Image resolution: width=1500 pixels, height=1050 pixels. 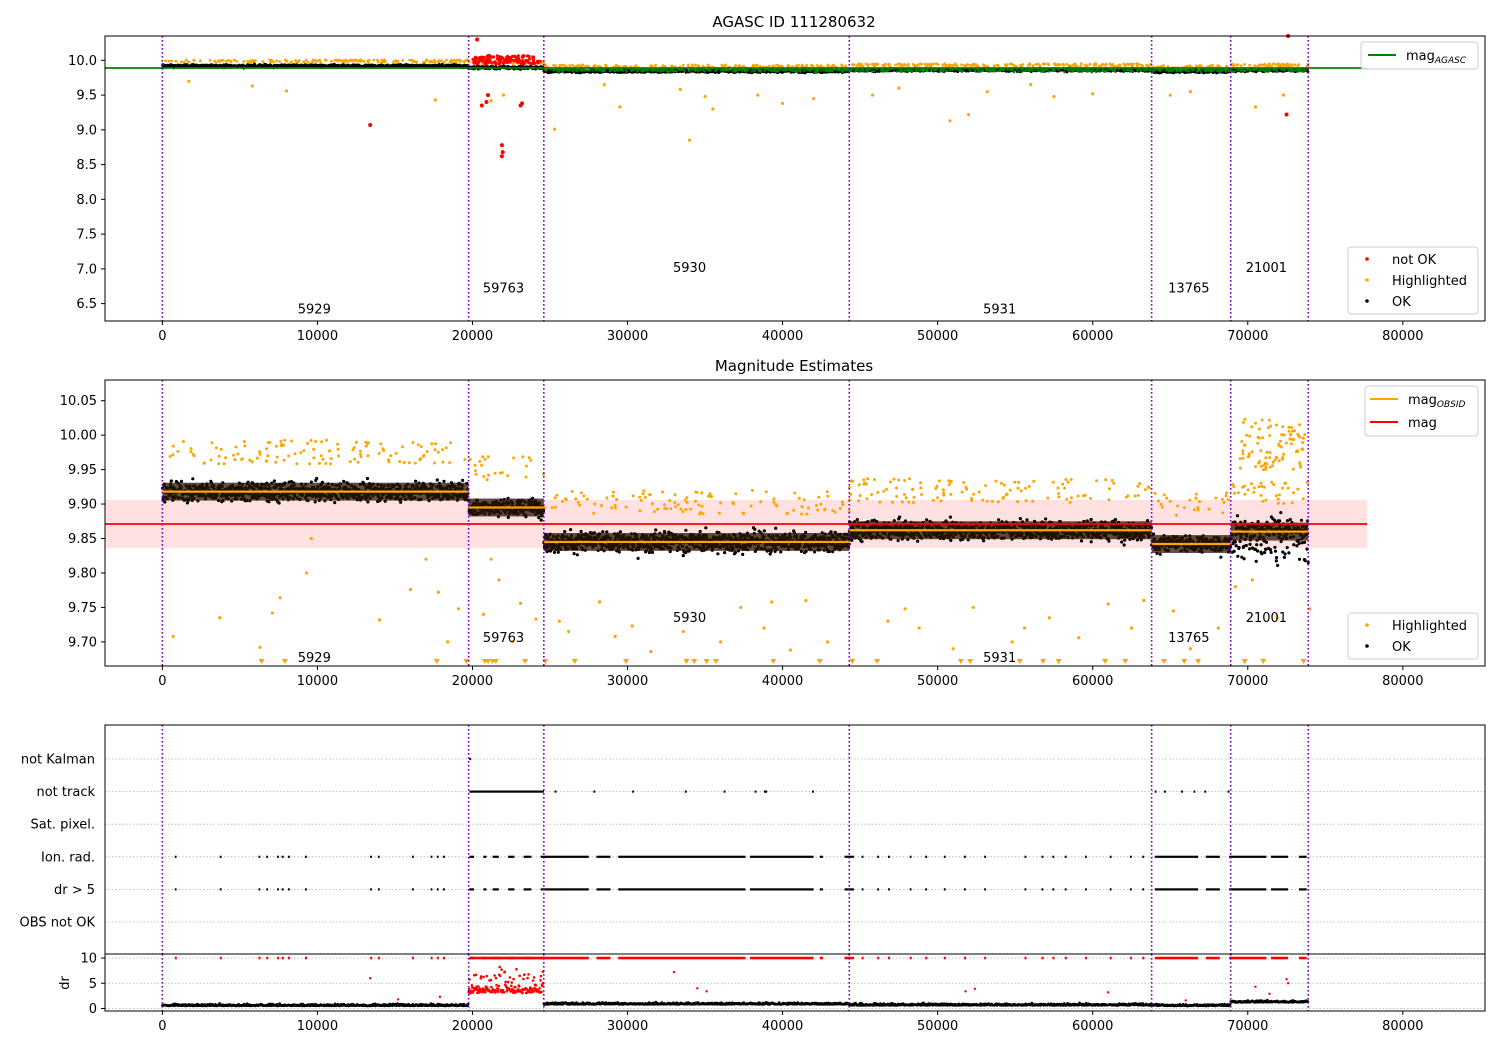 What do you see at coordinates (999, 309) in the screenshot?
I see `p1-obsid-label: 5931` at bounding box center [999, 309].